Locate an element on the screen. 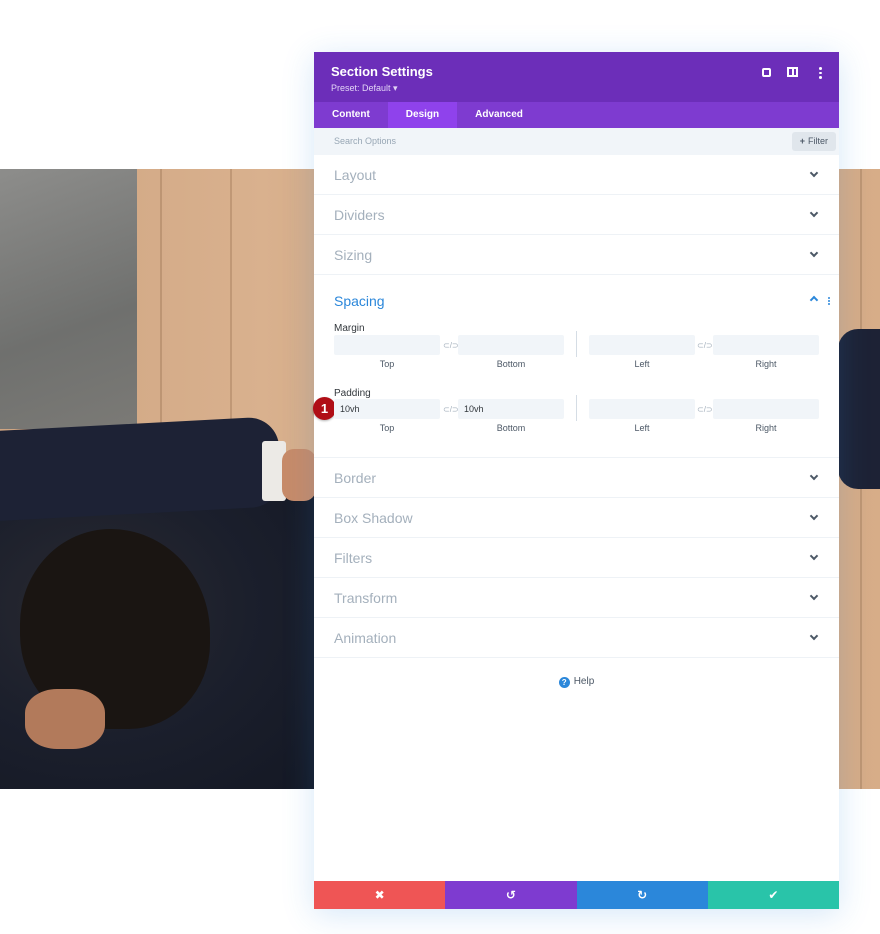 Image resolution: width=880 pixels, height=934 pixels. panel-title: Section Settings is located at coordinates (382, 71).